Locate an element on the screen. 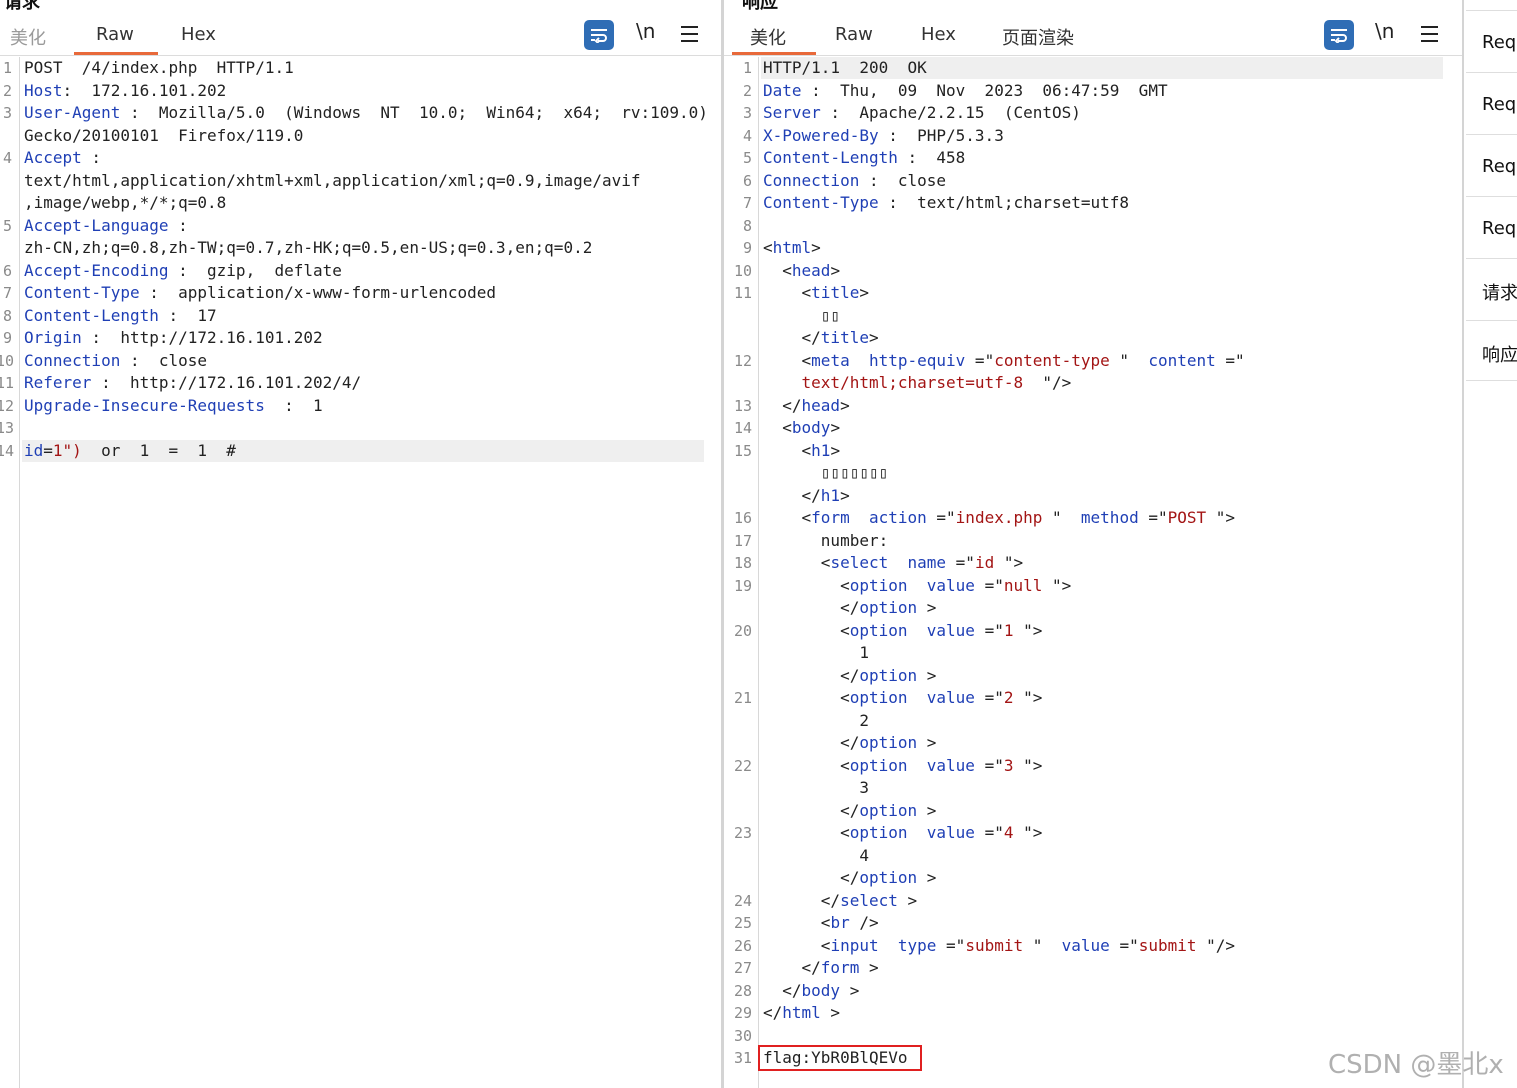 The image size is (1517, 1088). request-hamburger-menu-icon is located at coordinates (689, 34).